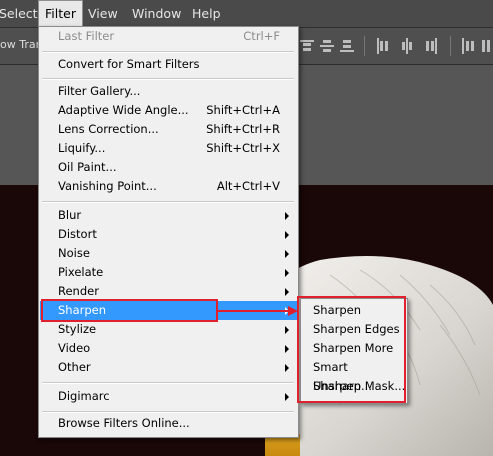 The image size is (493, 456). Describe the element at coordinates (156, 13) in the screenshot. I see `menu-window: Window` at that location.